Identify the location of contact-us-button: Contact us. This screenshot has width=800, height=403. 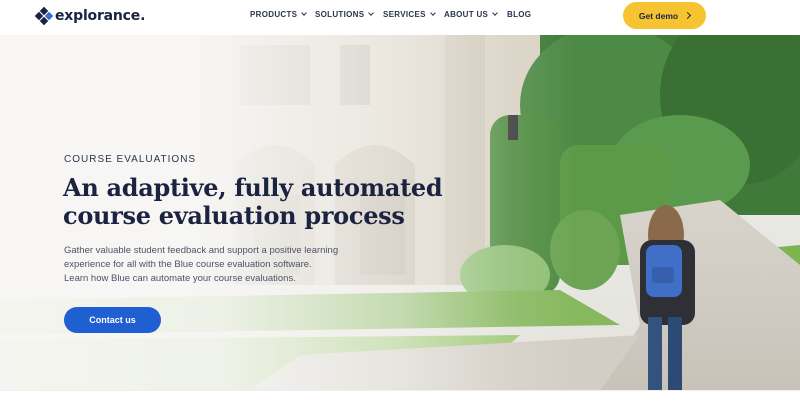
(112, 320).